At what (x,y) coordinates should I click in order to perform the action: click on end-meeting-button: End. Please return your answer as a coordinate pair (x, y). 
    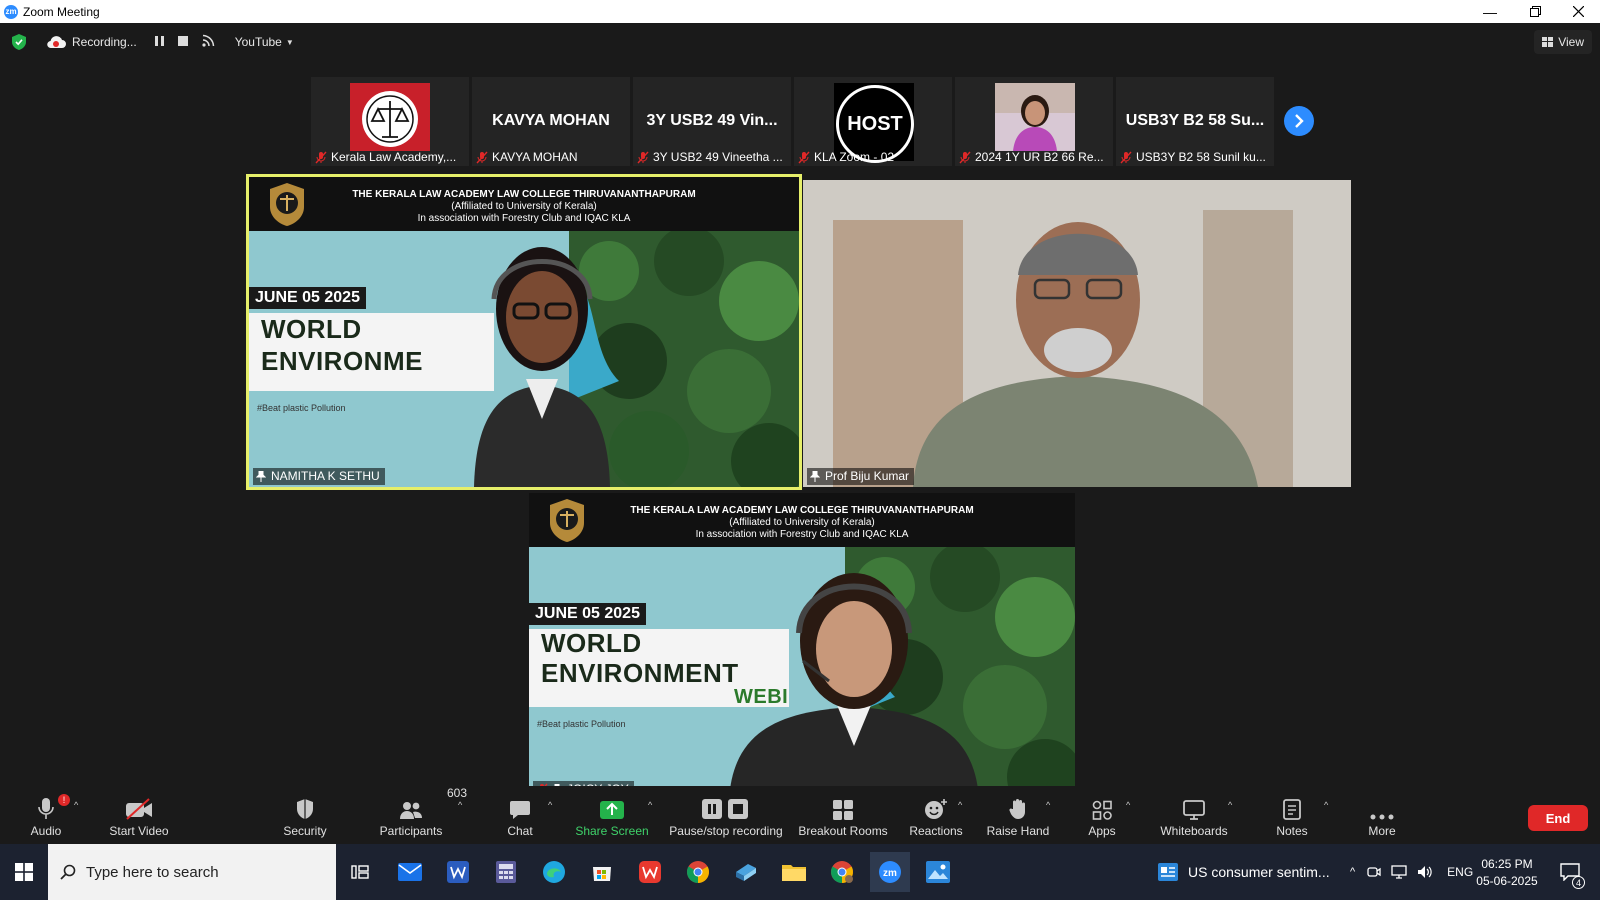
    Looking at the image, I should click on (1558, 818).